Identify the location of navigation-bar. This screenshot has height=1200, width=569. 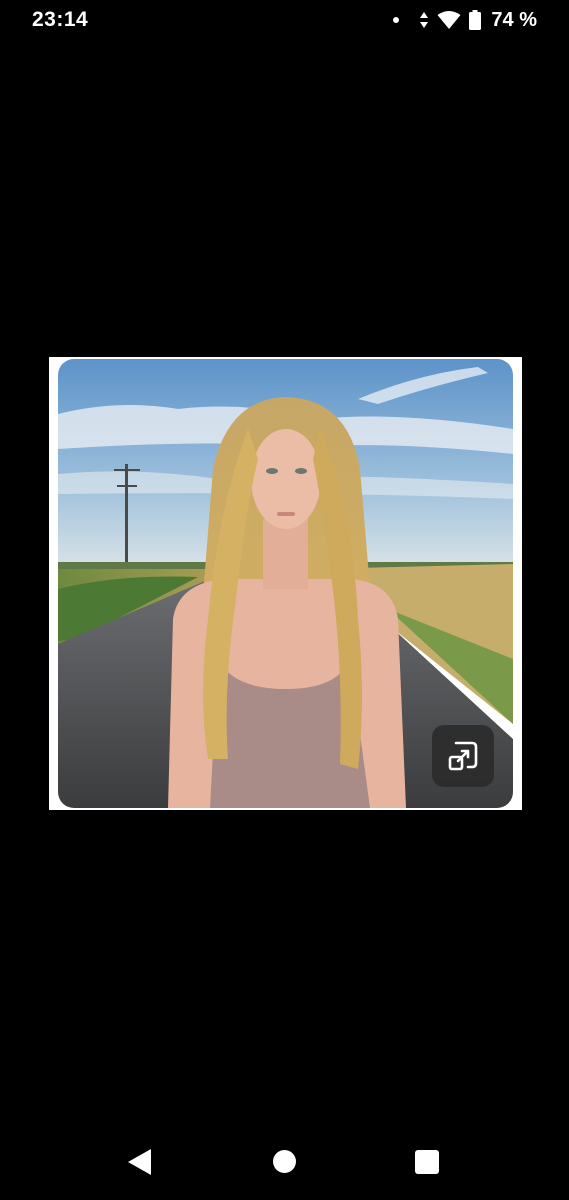
(284, 1162).